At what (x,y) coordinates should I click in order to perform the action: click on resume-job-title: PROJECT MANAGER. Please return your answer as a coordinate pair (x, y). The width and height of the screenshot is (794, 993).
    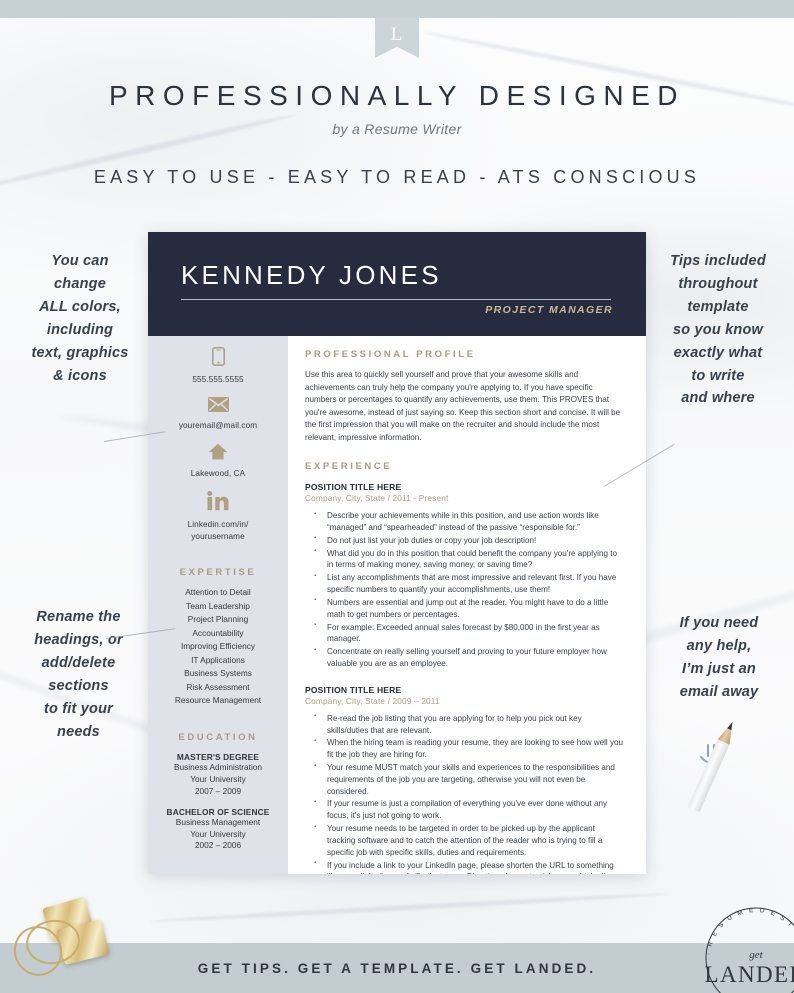
    Looking at the image, I should click on (549, 310).